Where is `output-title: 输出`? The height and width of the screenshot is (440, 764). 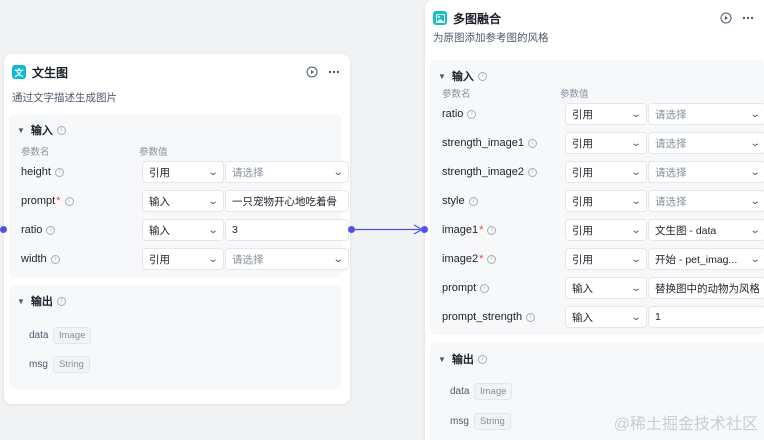 output-title: 输出 is located at coordinates (41, 302).